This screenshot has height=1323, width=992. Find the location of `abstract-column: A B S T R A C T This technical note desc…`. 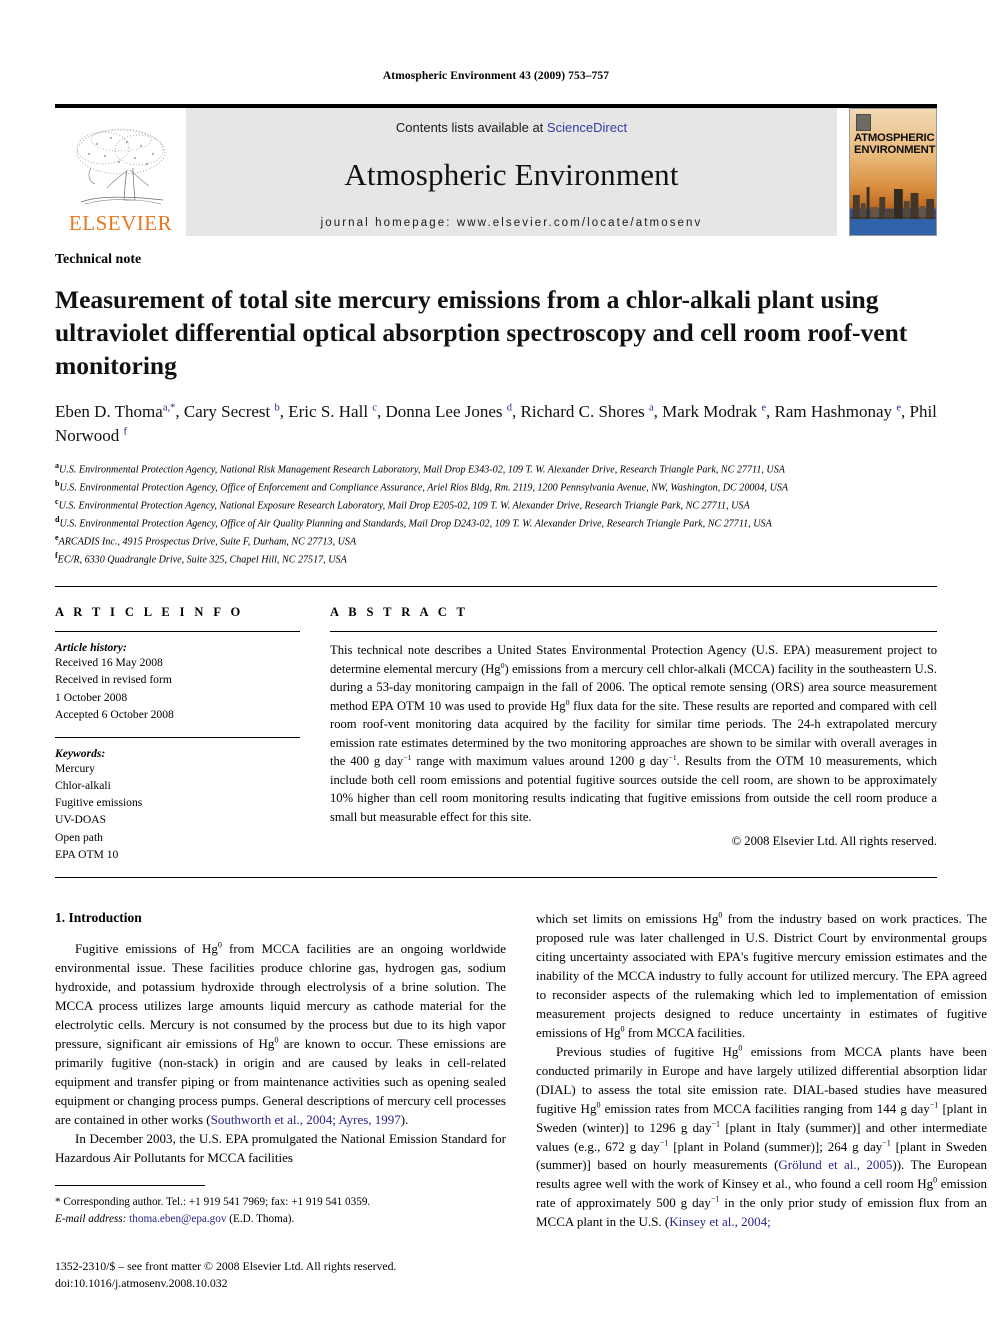

abstract-column: A B S T R A C T This technical note desc… is located at coordinates (633, 734).